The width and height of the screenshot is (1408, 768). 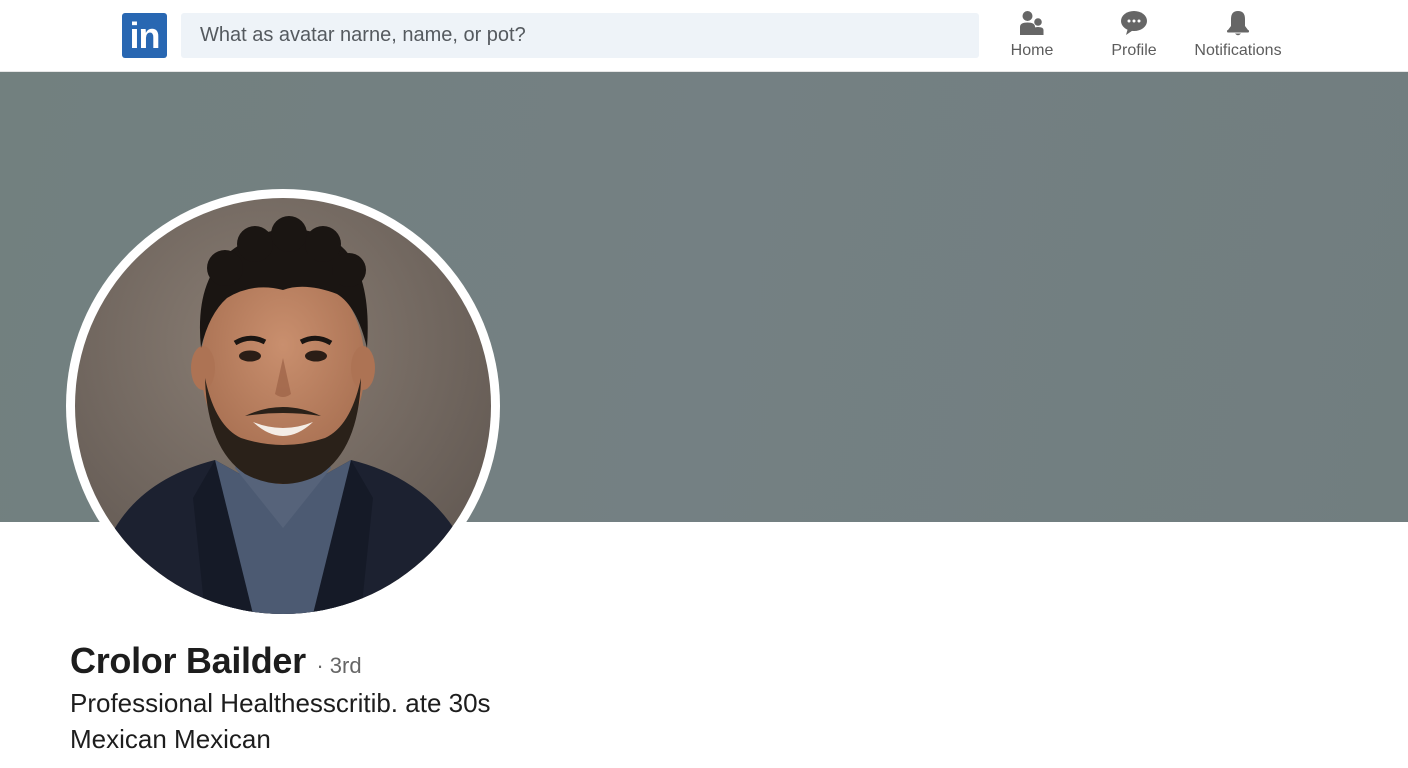 What do you see at coordinates (280, 703) in the screenshot?
I see `profile-headline: Professional Healthesscritib. ate 30s` at bounding box center [280, 703].